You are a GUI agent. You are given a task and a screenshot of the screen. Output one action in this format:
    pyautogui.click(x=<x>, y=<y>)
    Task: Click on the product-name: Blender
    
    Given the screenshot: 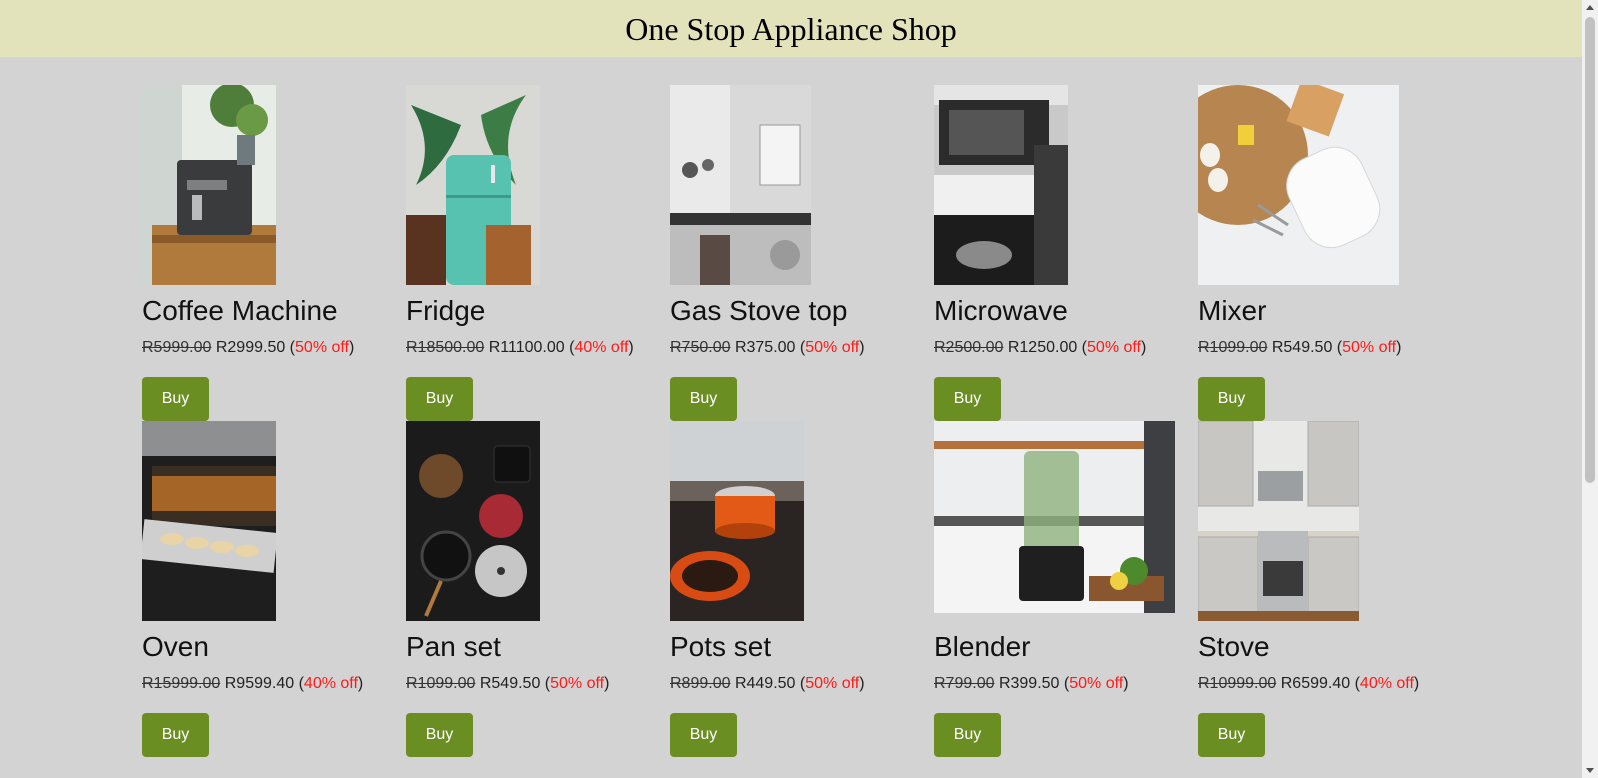 What is the action you would take?
    pyautogui.click(x=982, y=646)
    